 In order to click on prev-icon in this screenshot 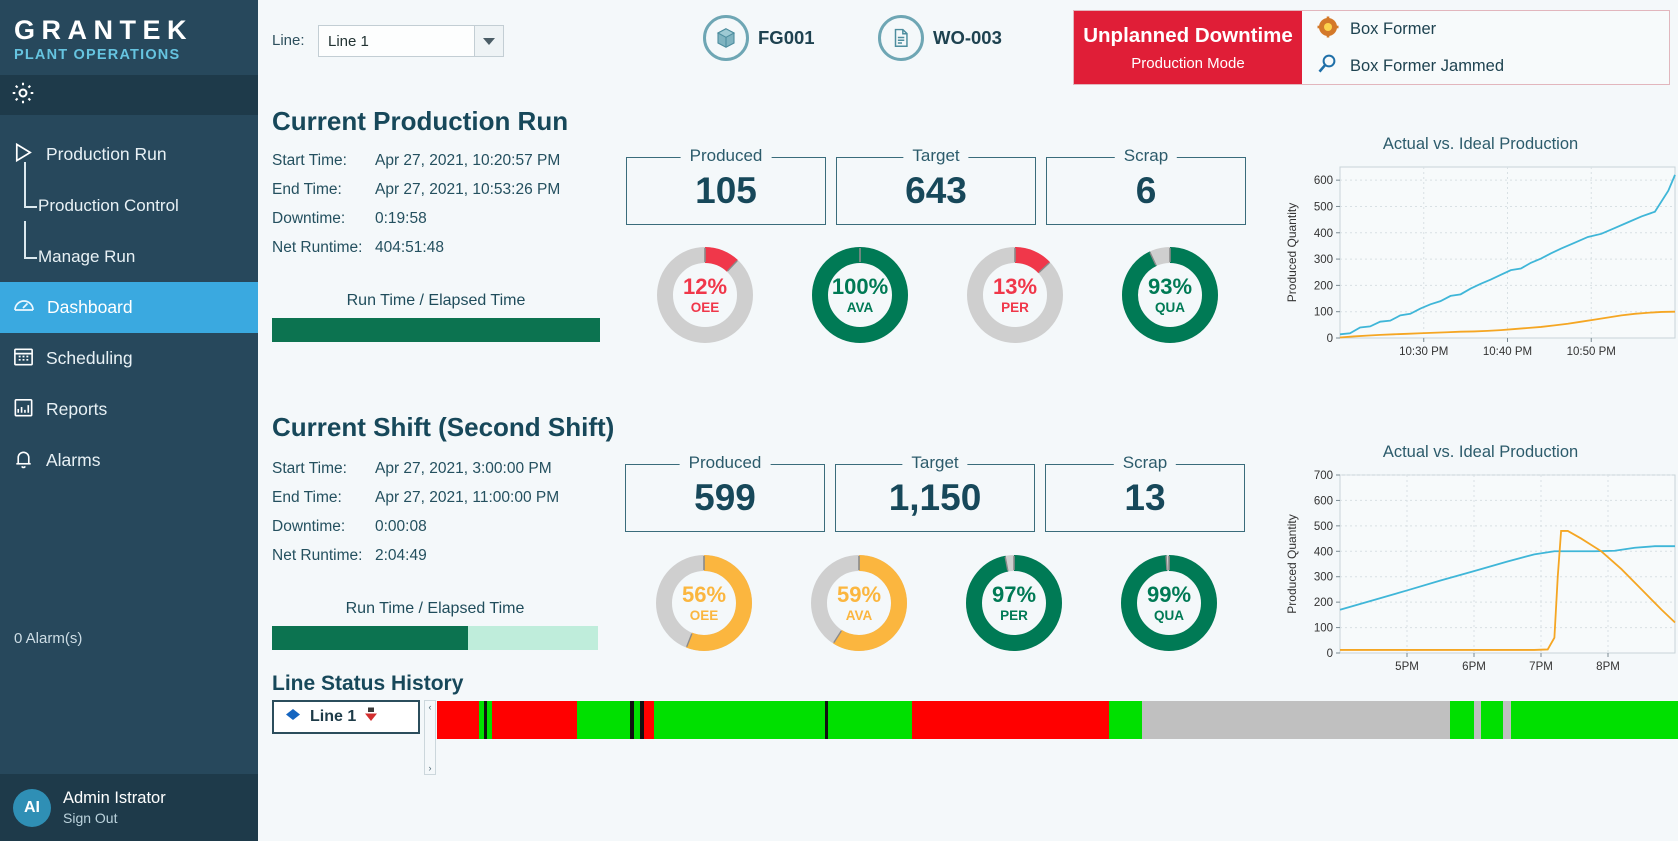, I will do `click(293, 717)`.